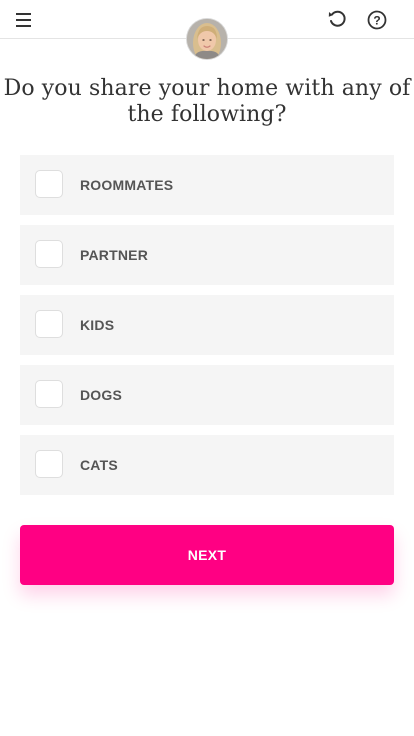 This screenshot has height=736, width=414. I want to click on option-label: PARTNER, so click(114, 255).